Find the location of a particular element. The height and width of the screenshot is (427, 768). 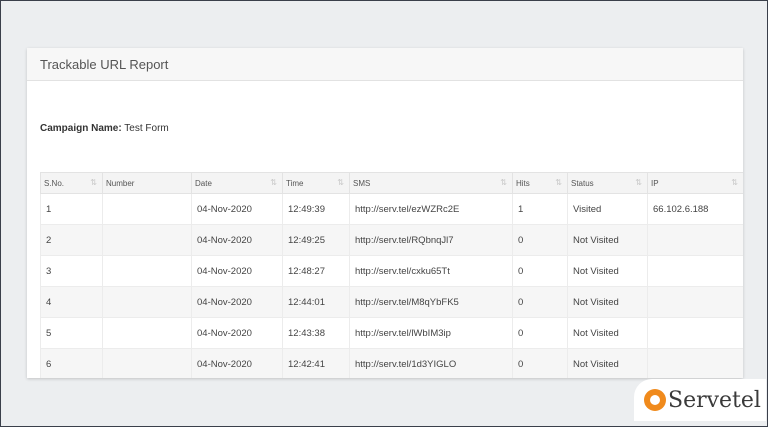

column-header-sno: S.No. ⇅ is located at coordinates (71, 183).